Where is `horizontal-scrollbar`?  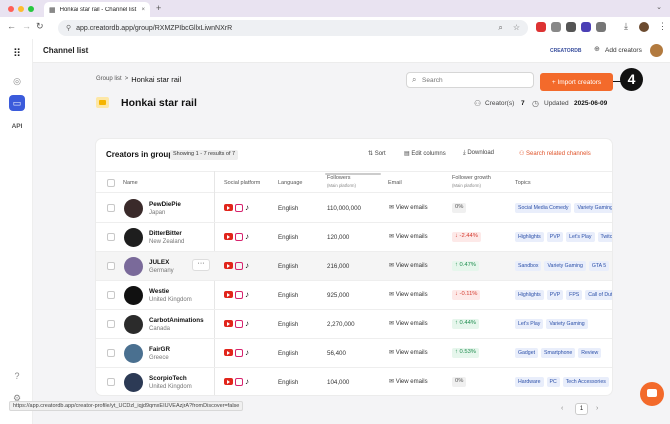
horizontal-scrollbar is located at coordinates (353, 174).